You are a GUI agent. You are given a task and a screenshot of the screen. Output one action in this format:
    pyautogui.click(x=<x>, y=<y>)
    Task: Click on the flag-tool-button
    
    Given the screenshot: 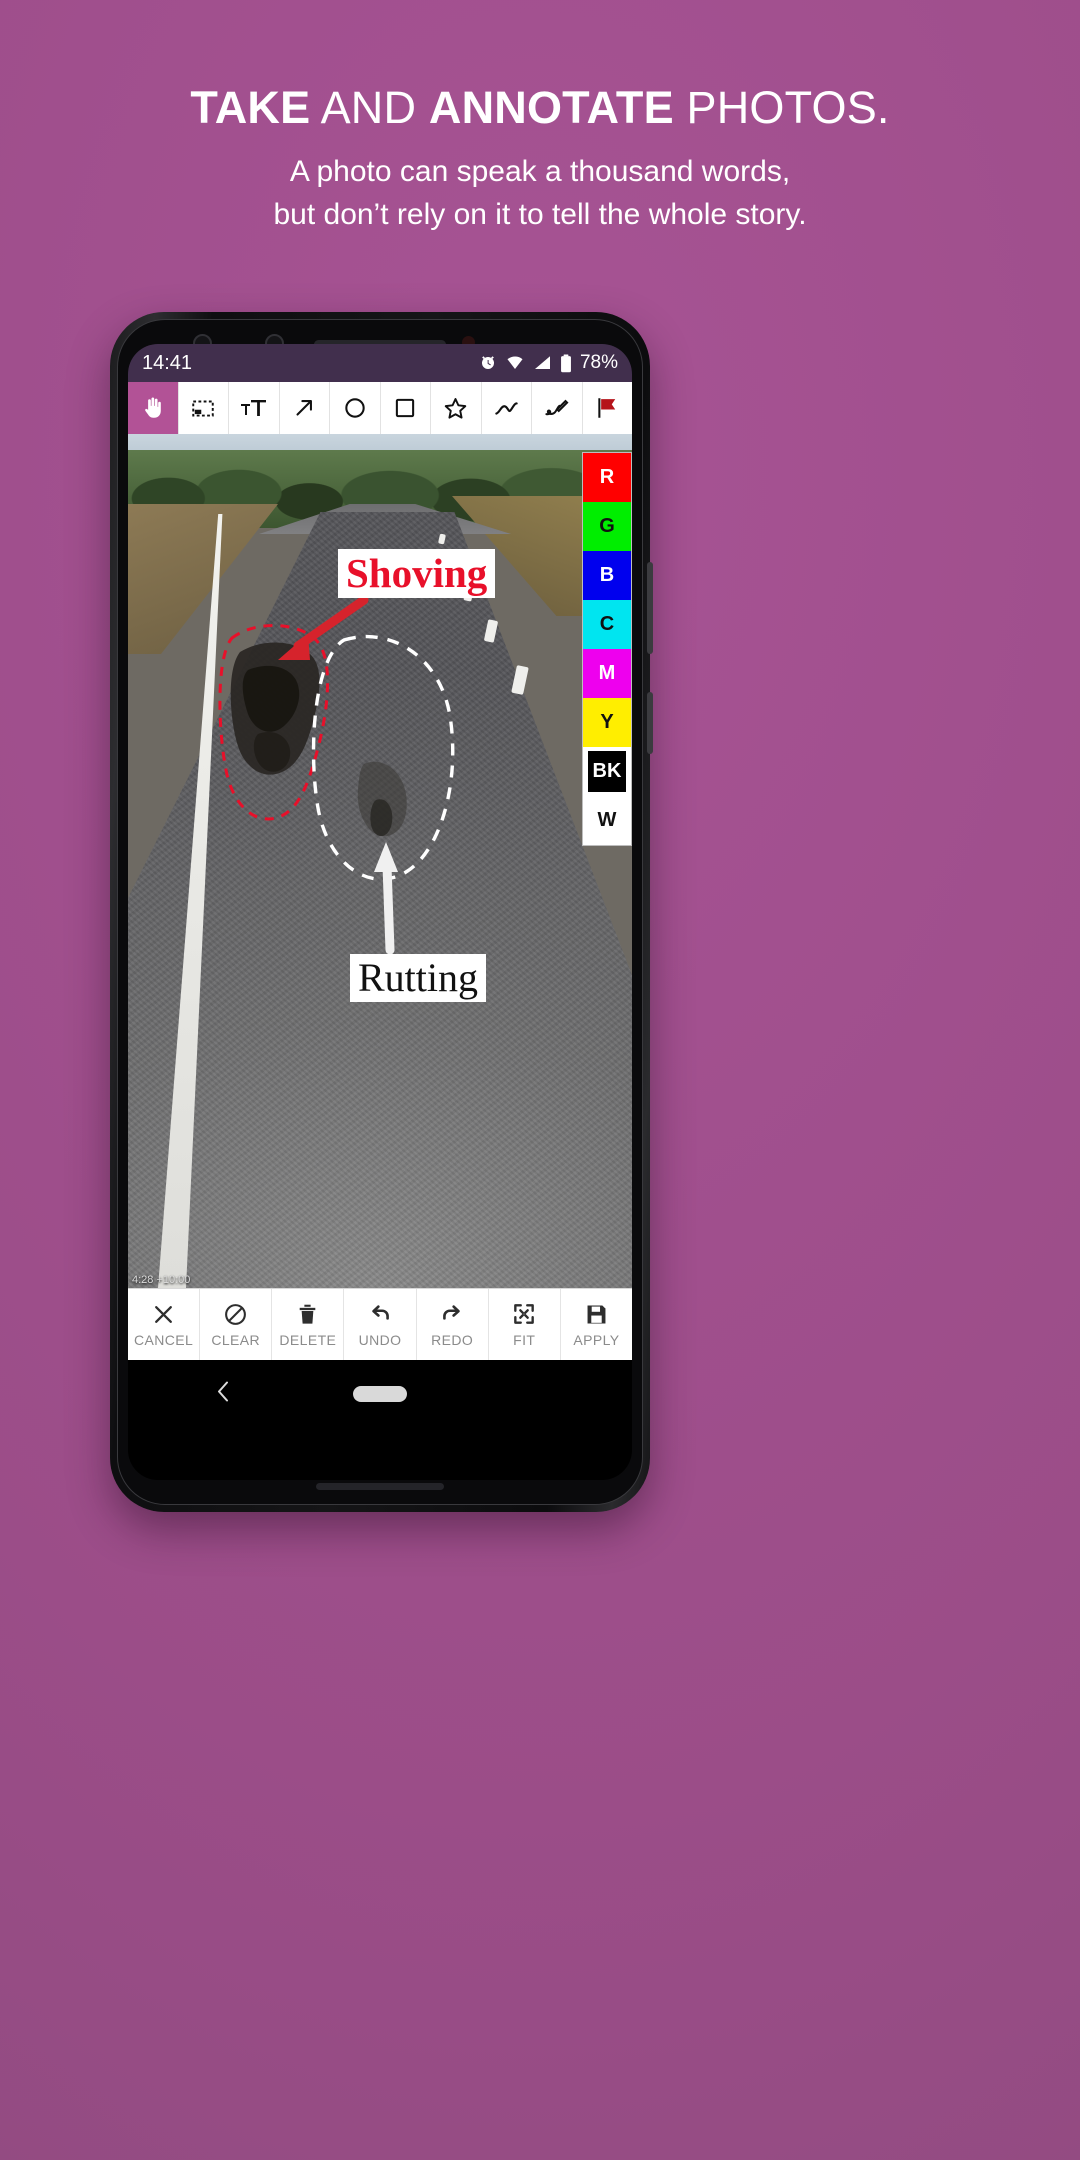 What is the action you would take?
    pyautogui.click(x=607, y=408)
    